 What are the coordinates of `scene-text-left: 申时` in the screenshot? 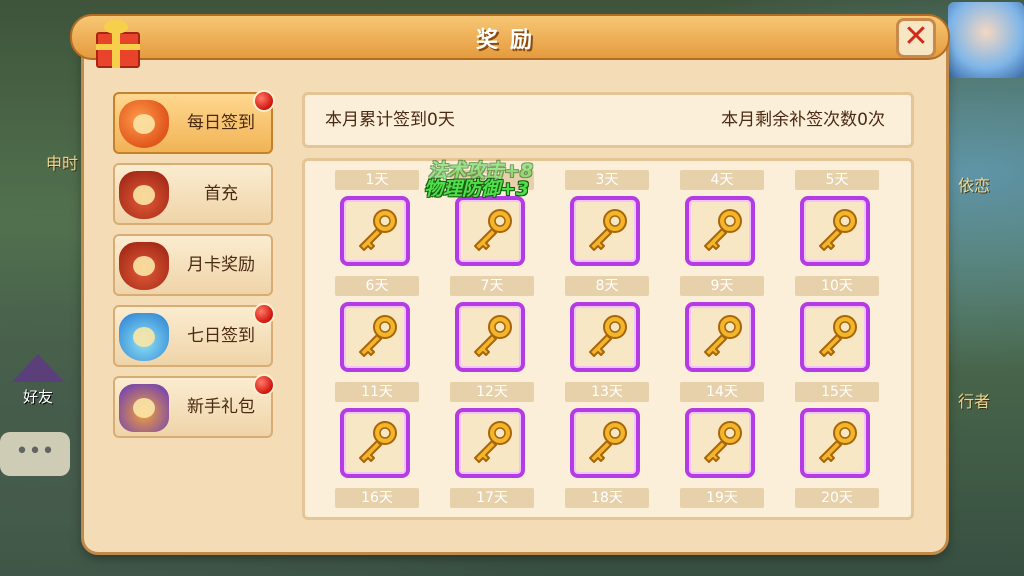 It's located at (62, 163).